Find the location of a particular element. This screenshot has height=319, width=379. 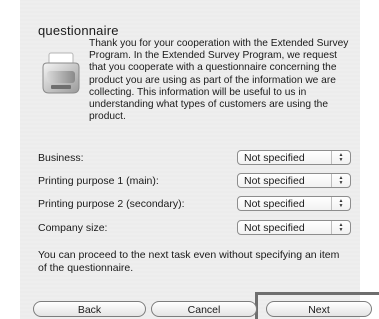

business-select: Not specified ▲ ▼ is located at coordinates (294, 157).